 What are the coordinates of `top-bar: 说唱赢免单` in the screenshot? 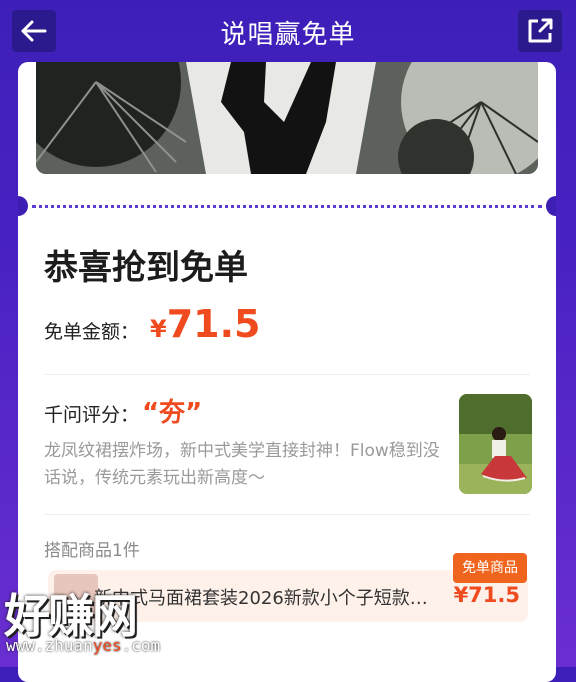 It's located at (288, 31).